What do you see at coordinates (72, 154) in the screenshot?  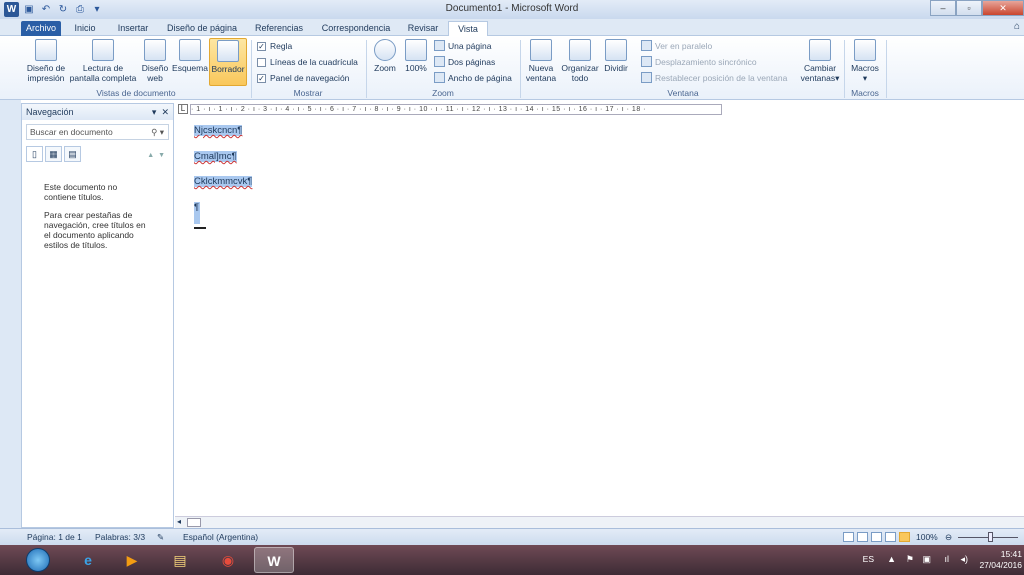 I see `tab-browse-results: ▤` at bounding box center [72, 154].